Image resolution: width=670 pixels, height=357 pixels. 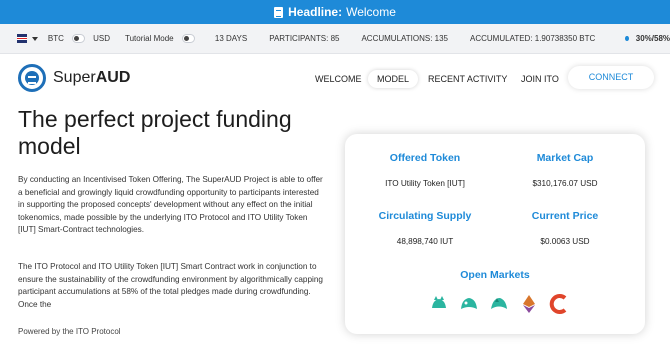 What do you see at coordinates (231, 38) in the screenshot?
I see `days-remaining: 13 DAYS` at bounding box center [231, 38].